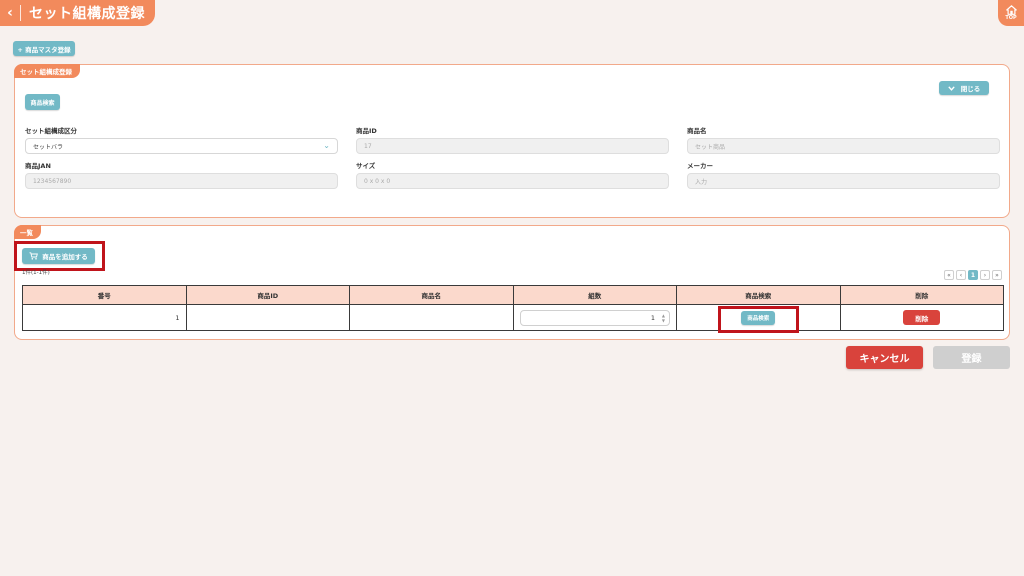 The height and width of the screenshot is (576, 1024). What do you see at coordinates (652, 317) in the screenshot?
I see `qty-value: 1` at bounding box center [652, 317].